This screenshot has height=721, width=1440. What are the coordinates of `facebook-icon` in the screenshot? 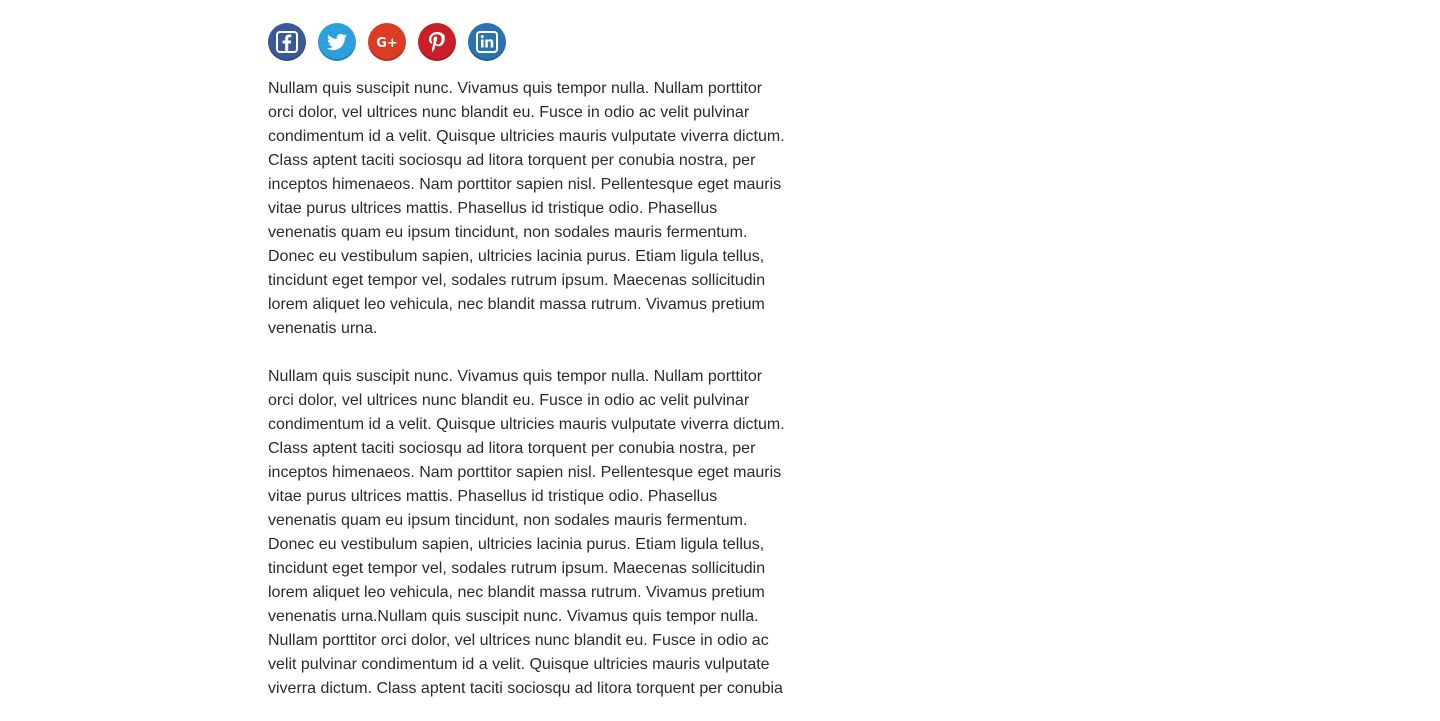 It's located at (287, 42).